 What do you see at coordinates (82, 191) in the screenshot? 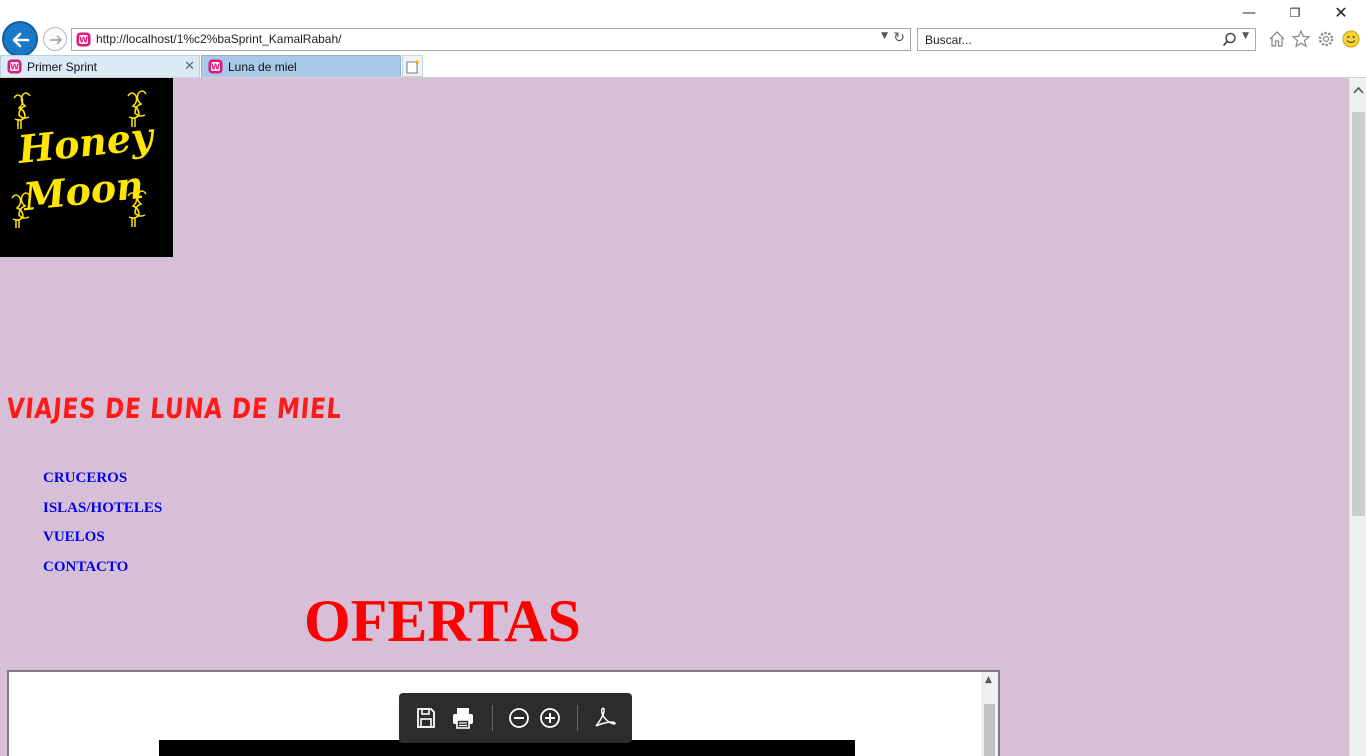
I see `logo-text-line2: Moon` at bounding box center [82, 191].